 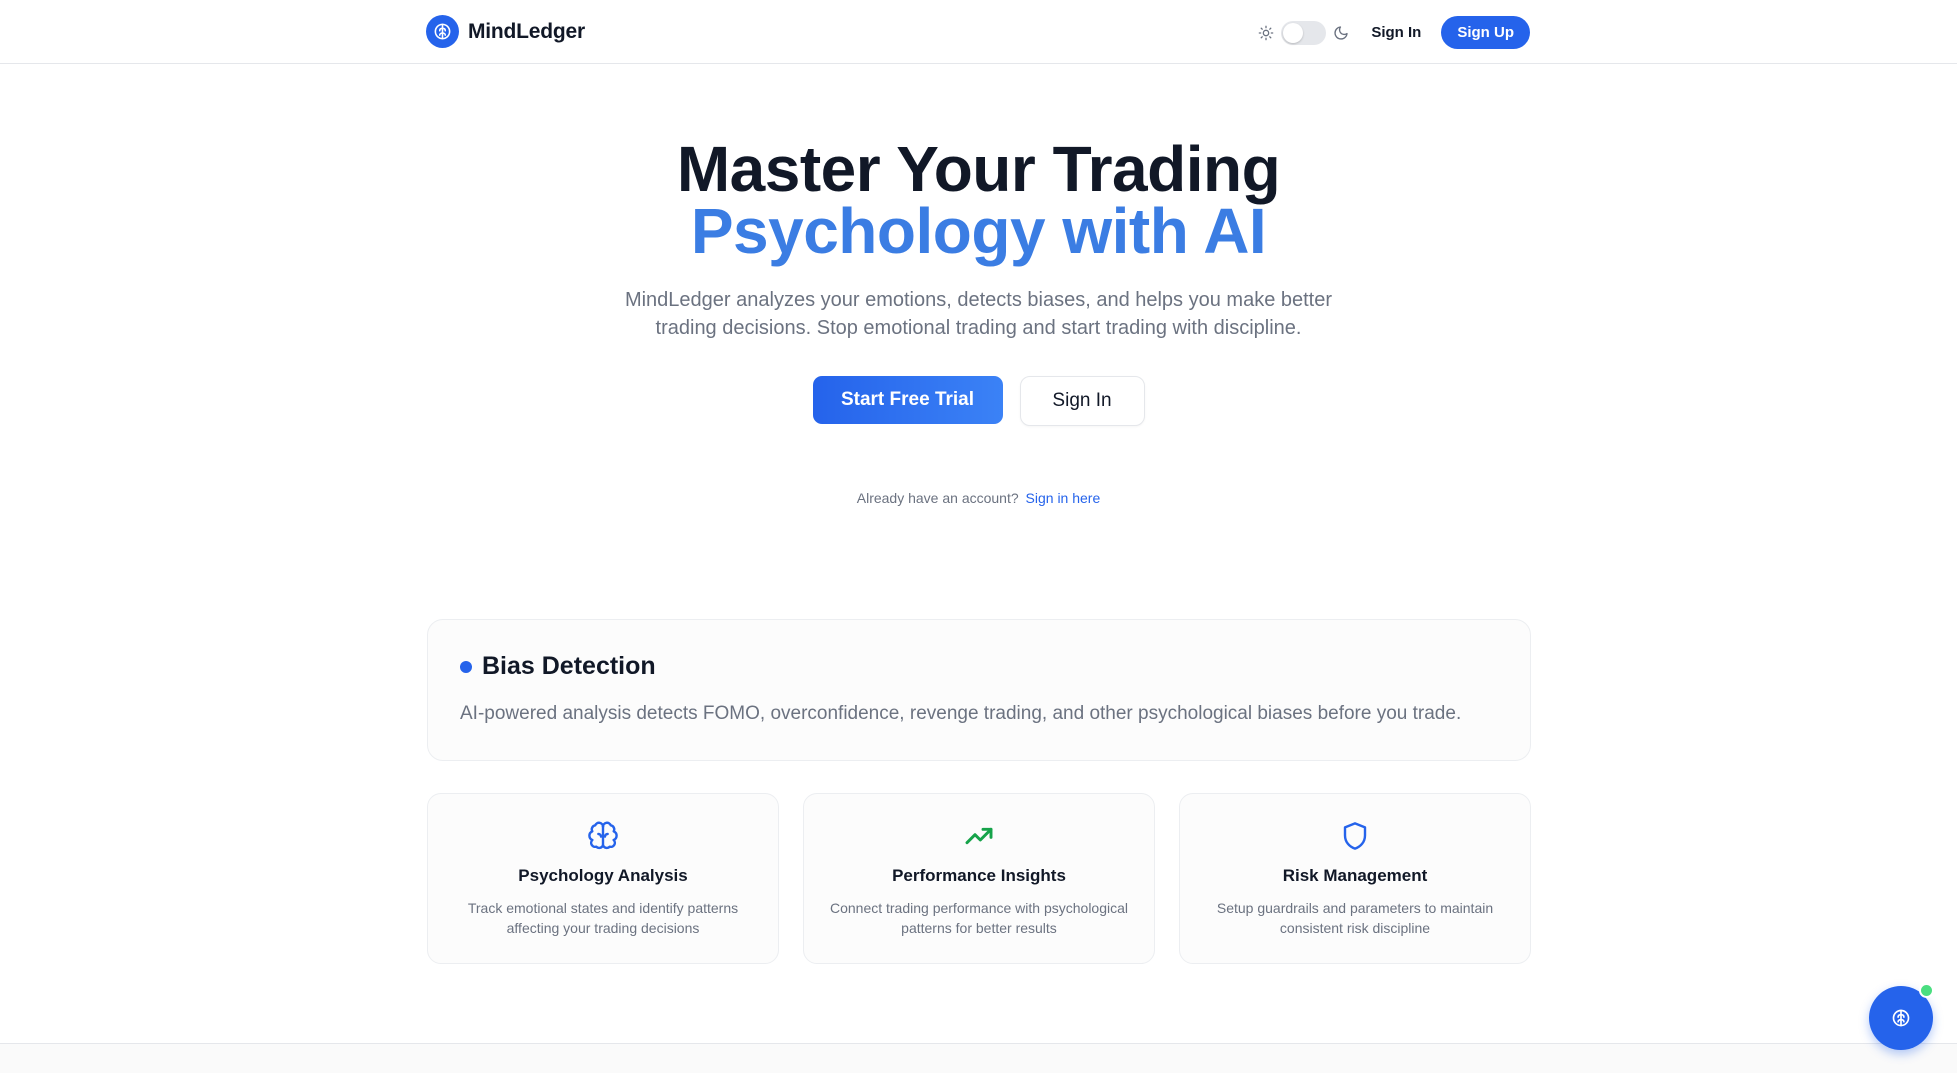 What do you see at coordinates (1341, 32) in the screenshot?
I see `moon-icon` at bounding box center [1341, 32].